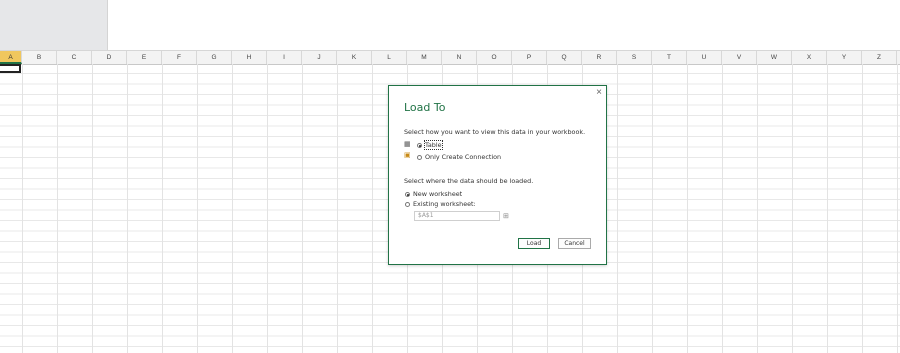 The width and height of the screenshot is (900, 353). I want to click on option-table-label: Table, so click(433, 145).